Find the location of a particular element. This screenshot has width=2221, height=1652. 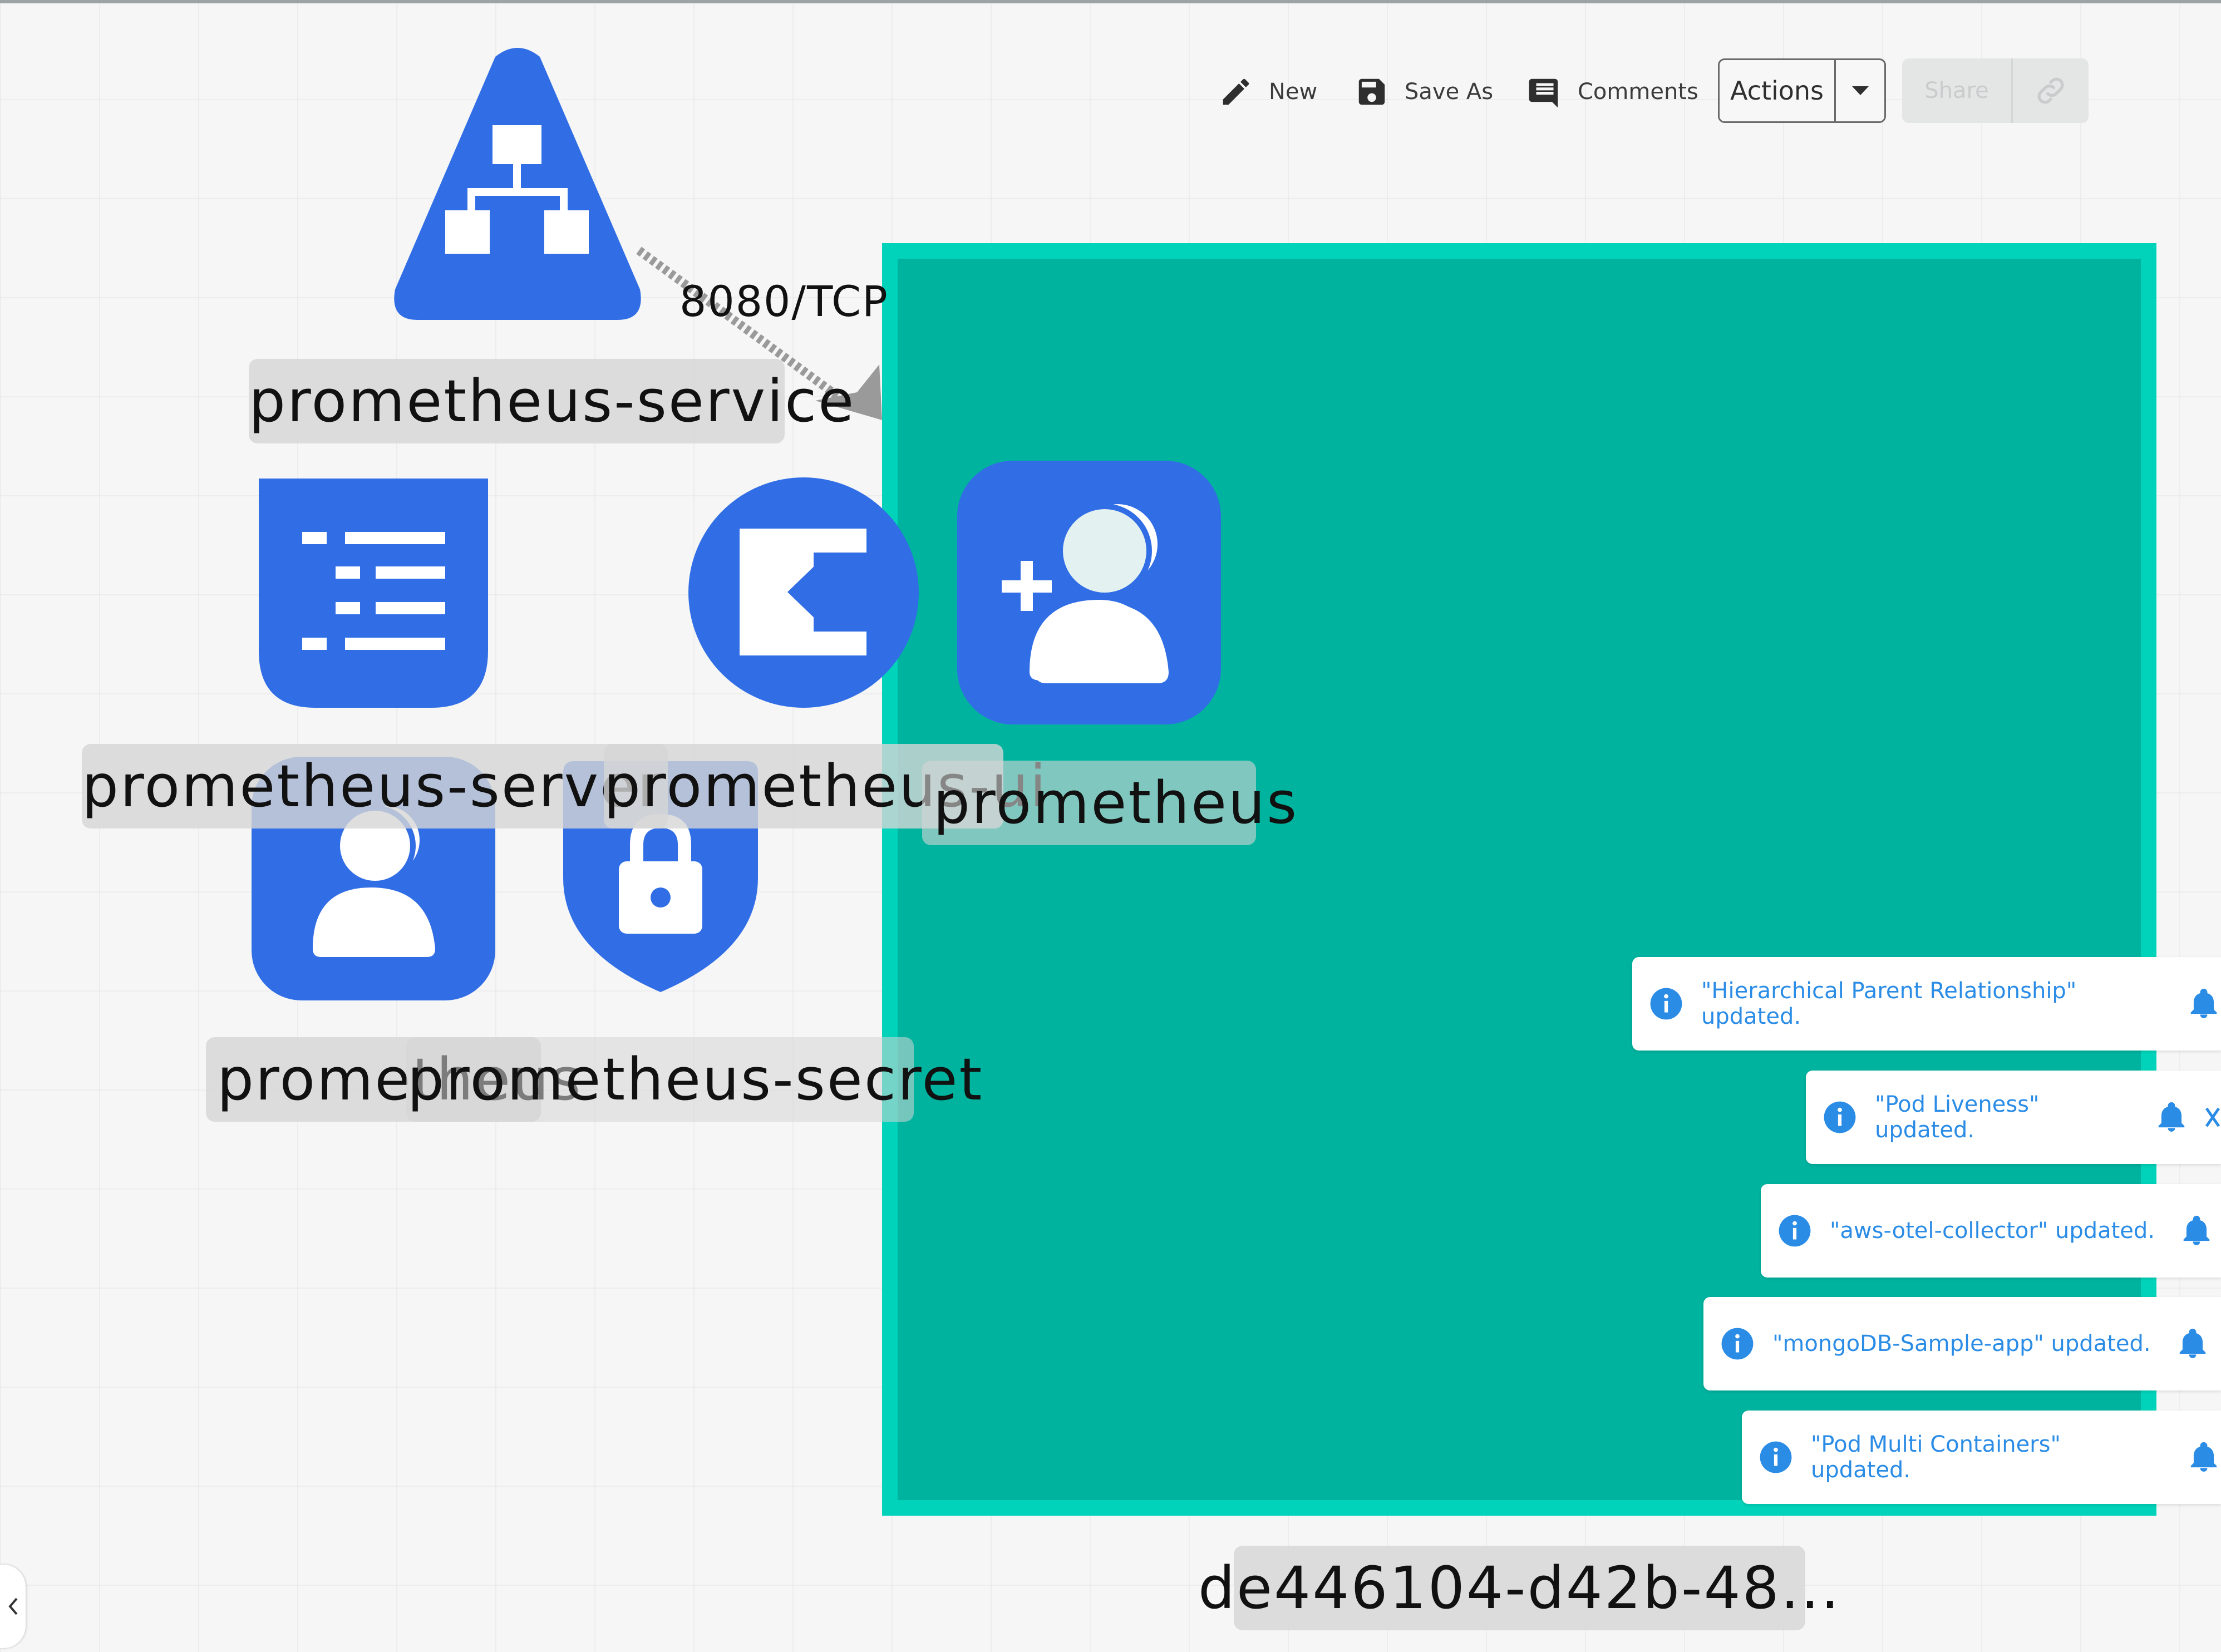

save-icon is located at coordinates (1371, 91).